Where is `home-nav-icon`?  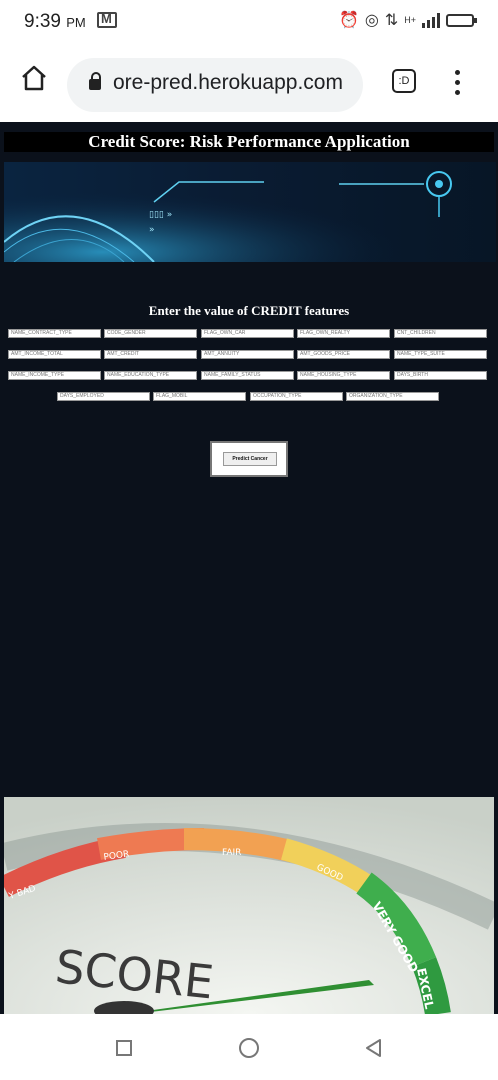
home-nav-icon is located at coordinates (249, 1048).